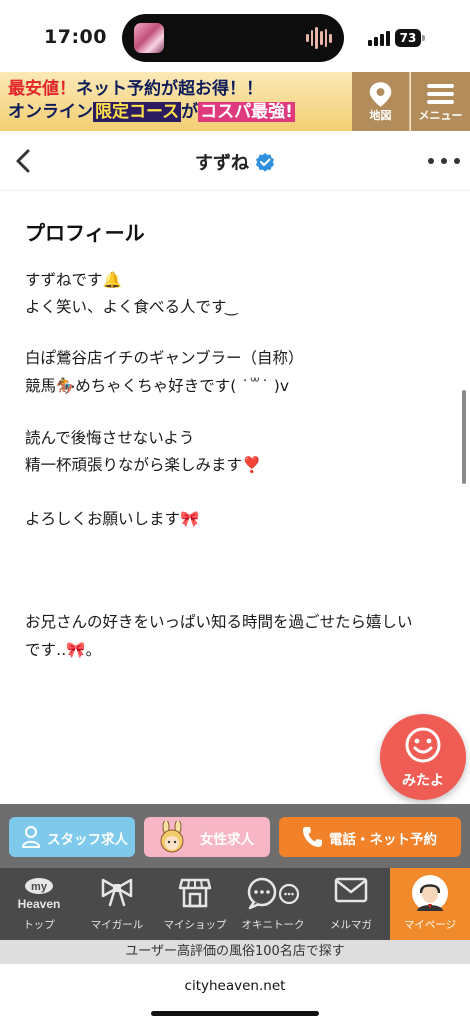 The height and width of the screenshot is (1024, 470). What do you see at coordinates (273, 925) in the screenshot?
I see `tab-label: オキニトーク` at bounding box center [273, 925].